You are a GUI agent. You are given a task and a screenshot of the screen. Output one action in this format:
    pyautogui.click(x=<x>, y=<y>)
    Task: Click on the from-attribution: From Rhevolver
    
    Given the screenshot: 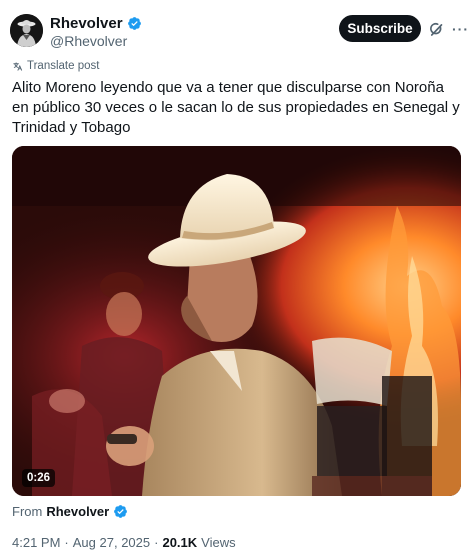 What is the action you would take?
    pyautogui.click(x=70, y=511)
    